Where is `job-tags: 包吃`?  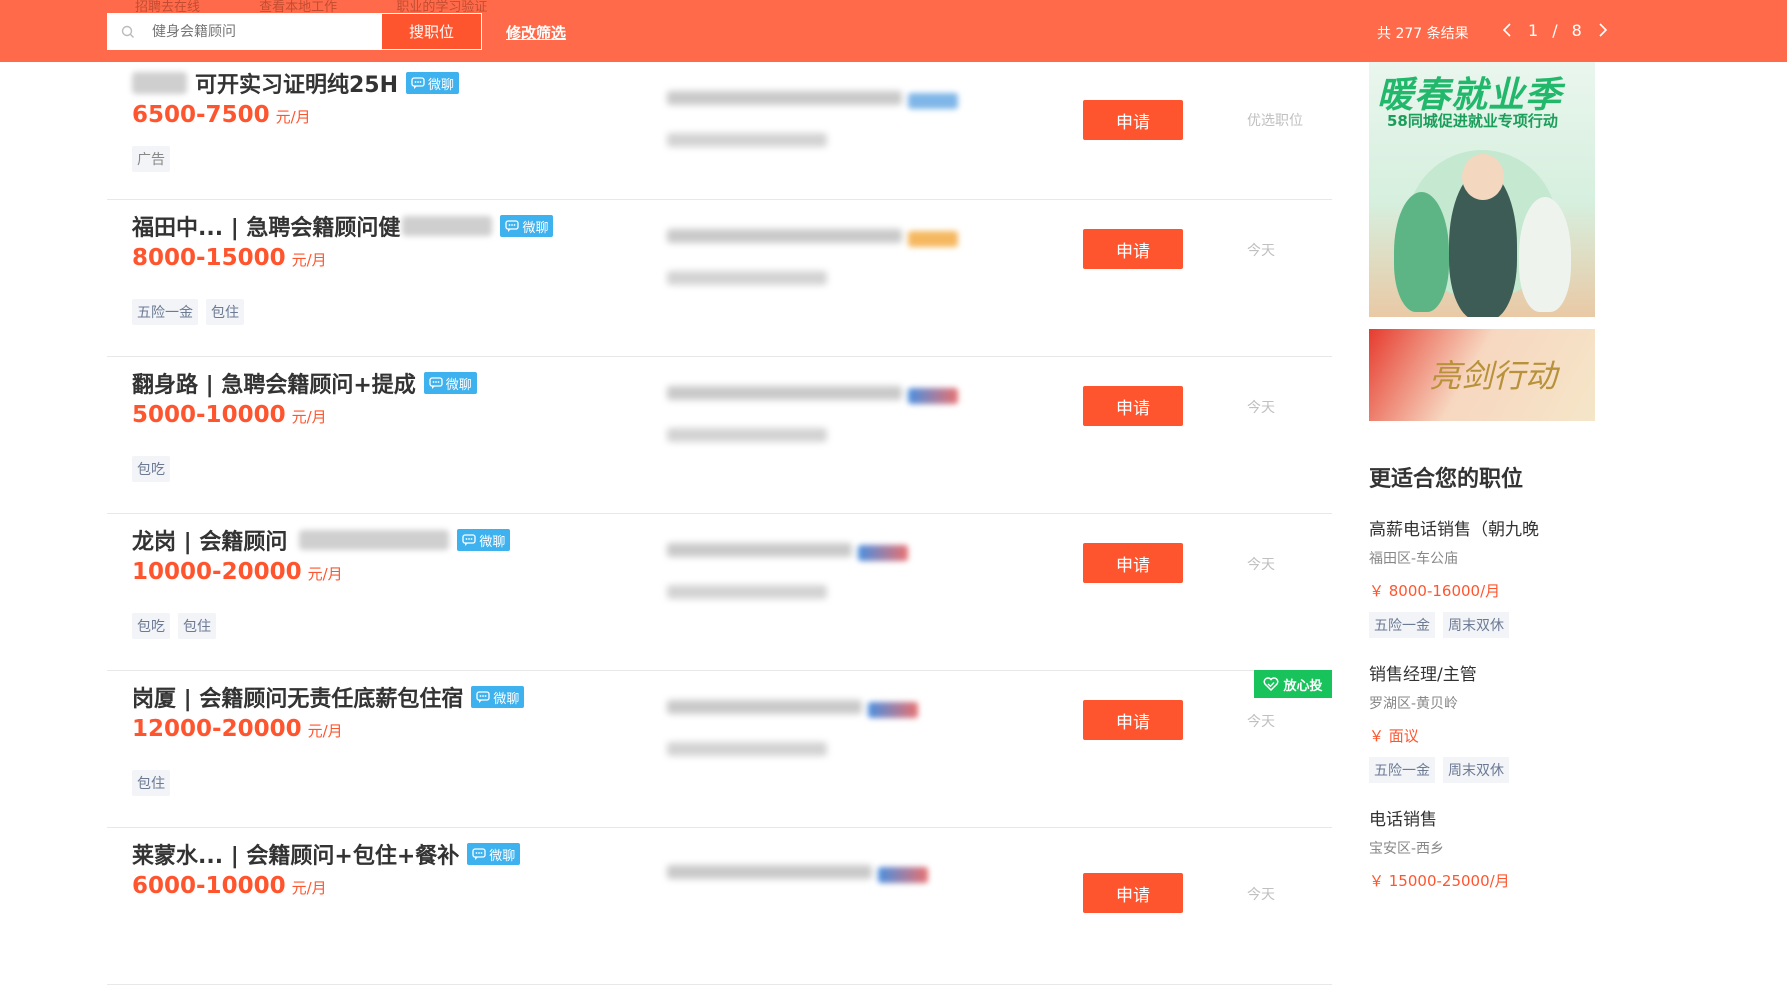
job-tags: 包吃 is located at coordinates (151, 469).